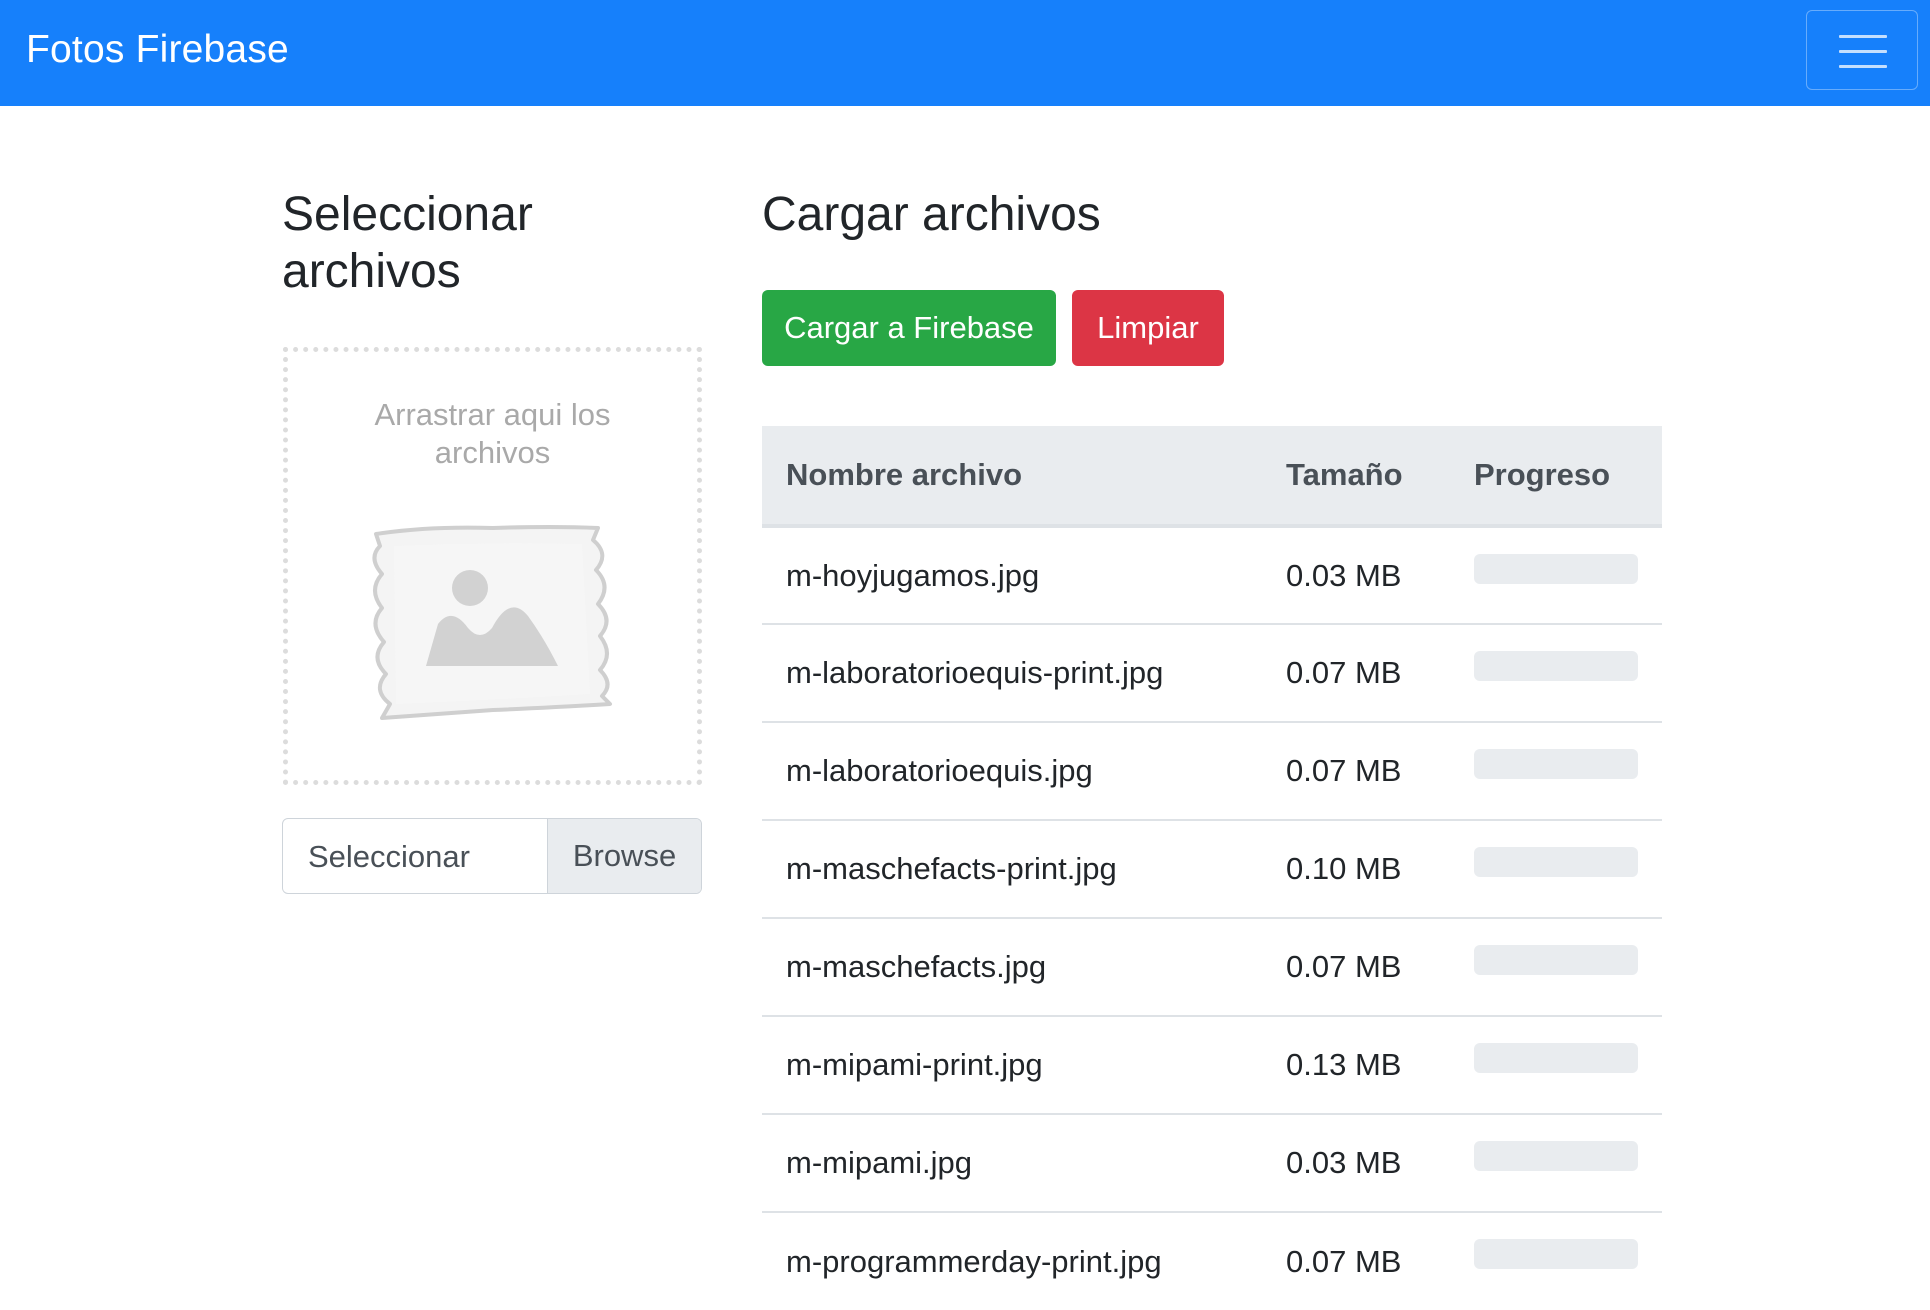 The image size is (1930, 1310). Describe the element at coordinates (389, 856) in the screenshot. I see `file-input-label: Seleccionar` at that location.